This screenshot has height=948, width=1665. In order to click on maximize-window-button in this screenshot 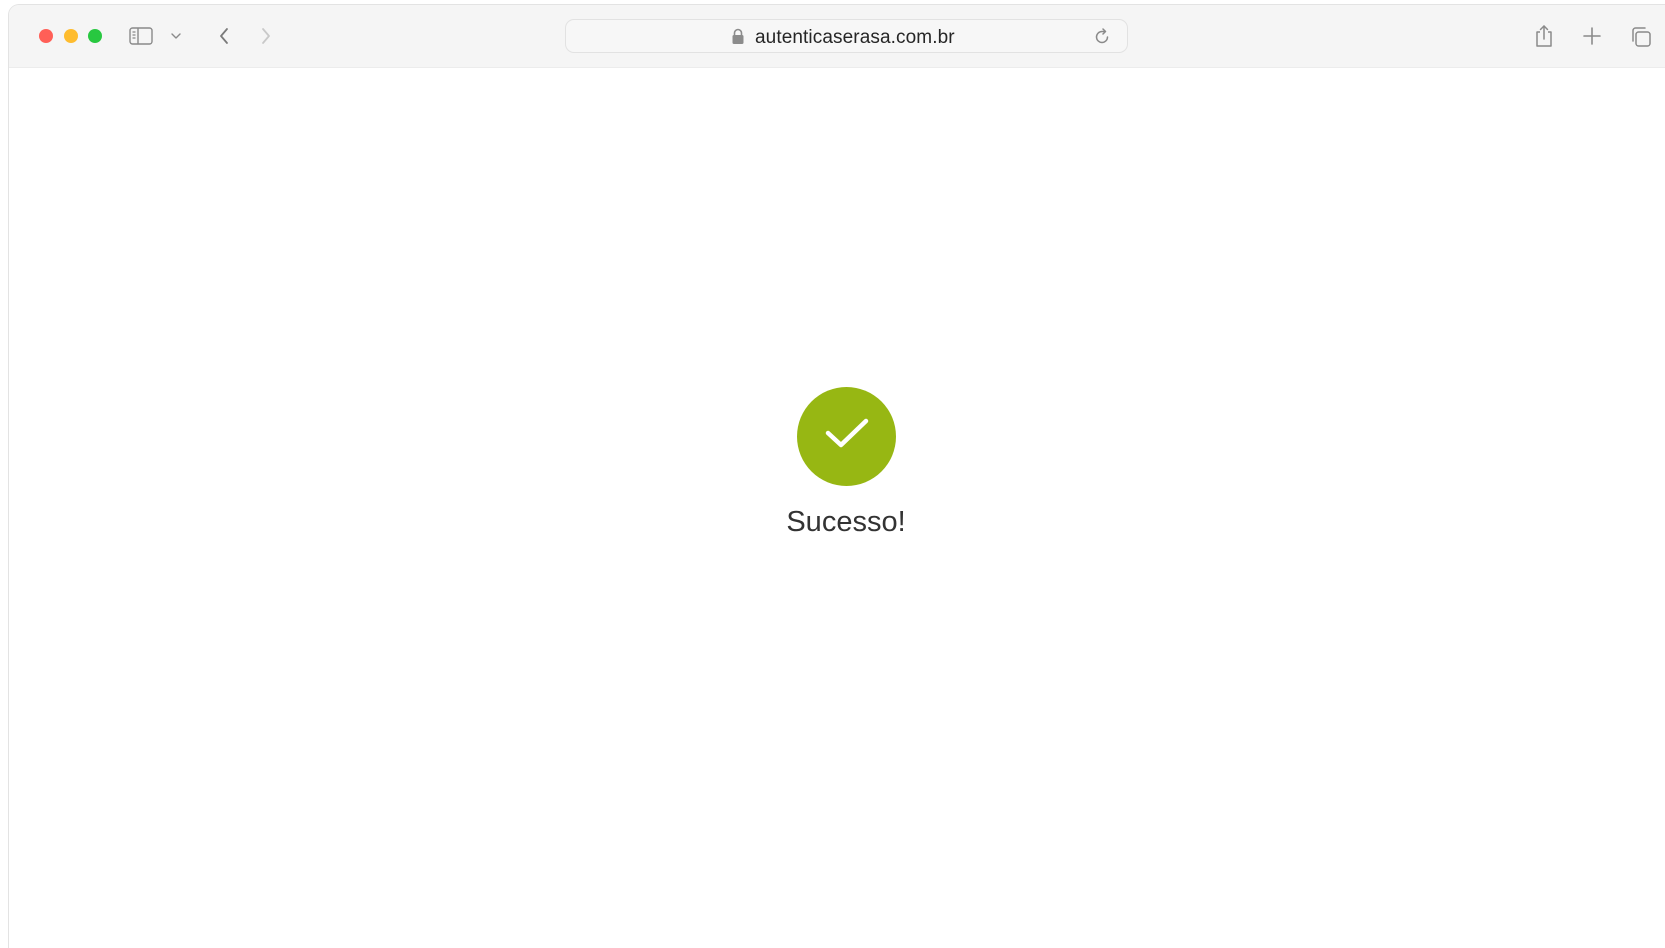, I will do `click(95, 36)`.